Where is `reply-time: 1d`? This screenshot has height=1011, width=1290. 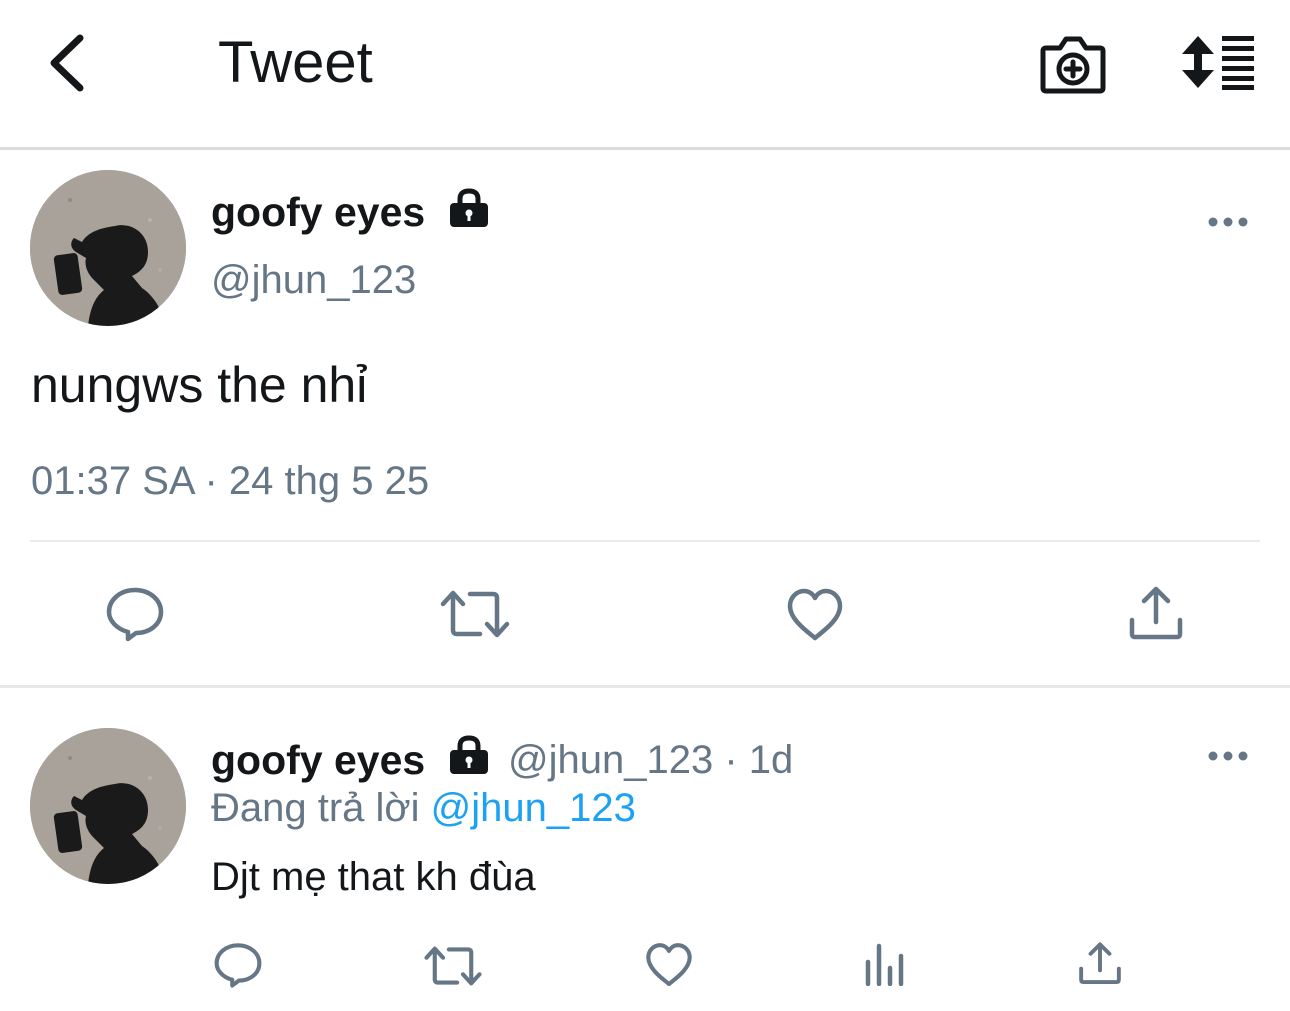 reply-time: 1d is located at coordinates (771, 760).